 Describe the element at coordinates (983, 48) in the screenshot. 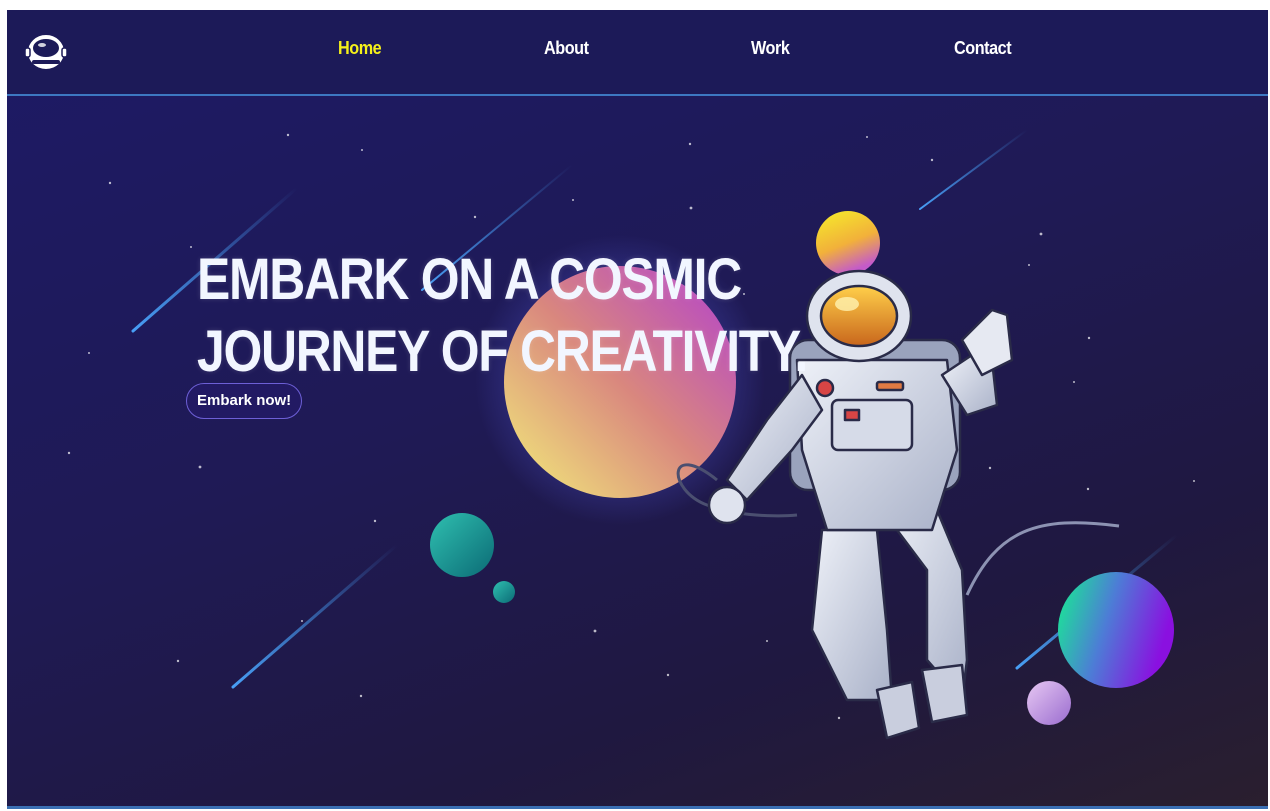

I see `nav-link-contact: Contact` at that location.